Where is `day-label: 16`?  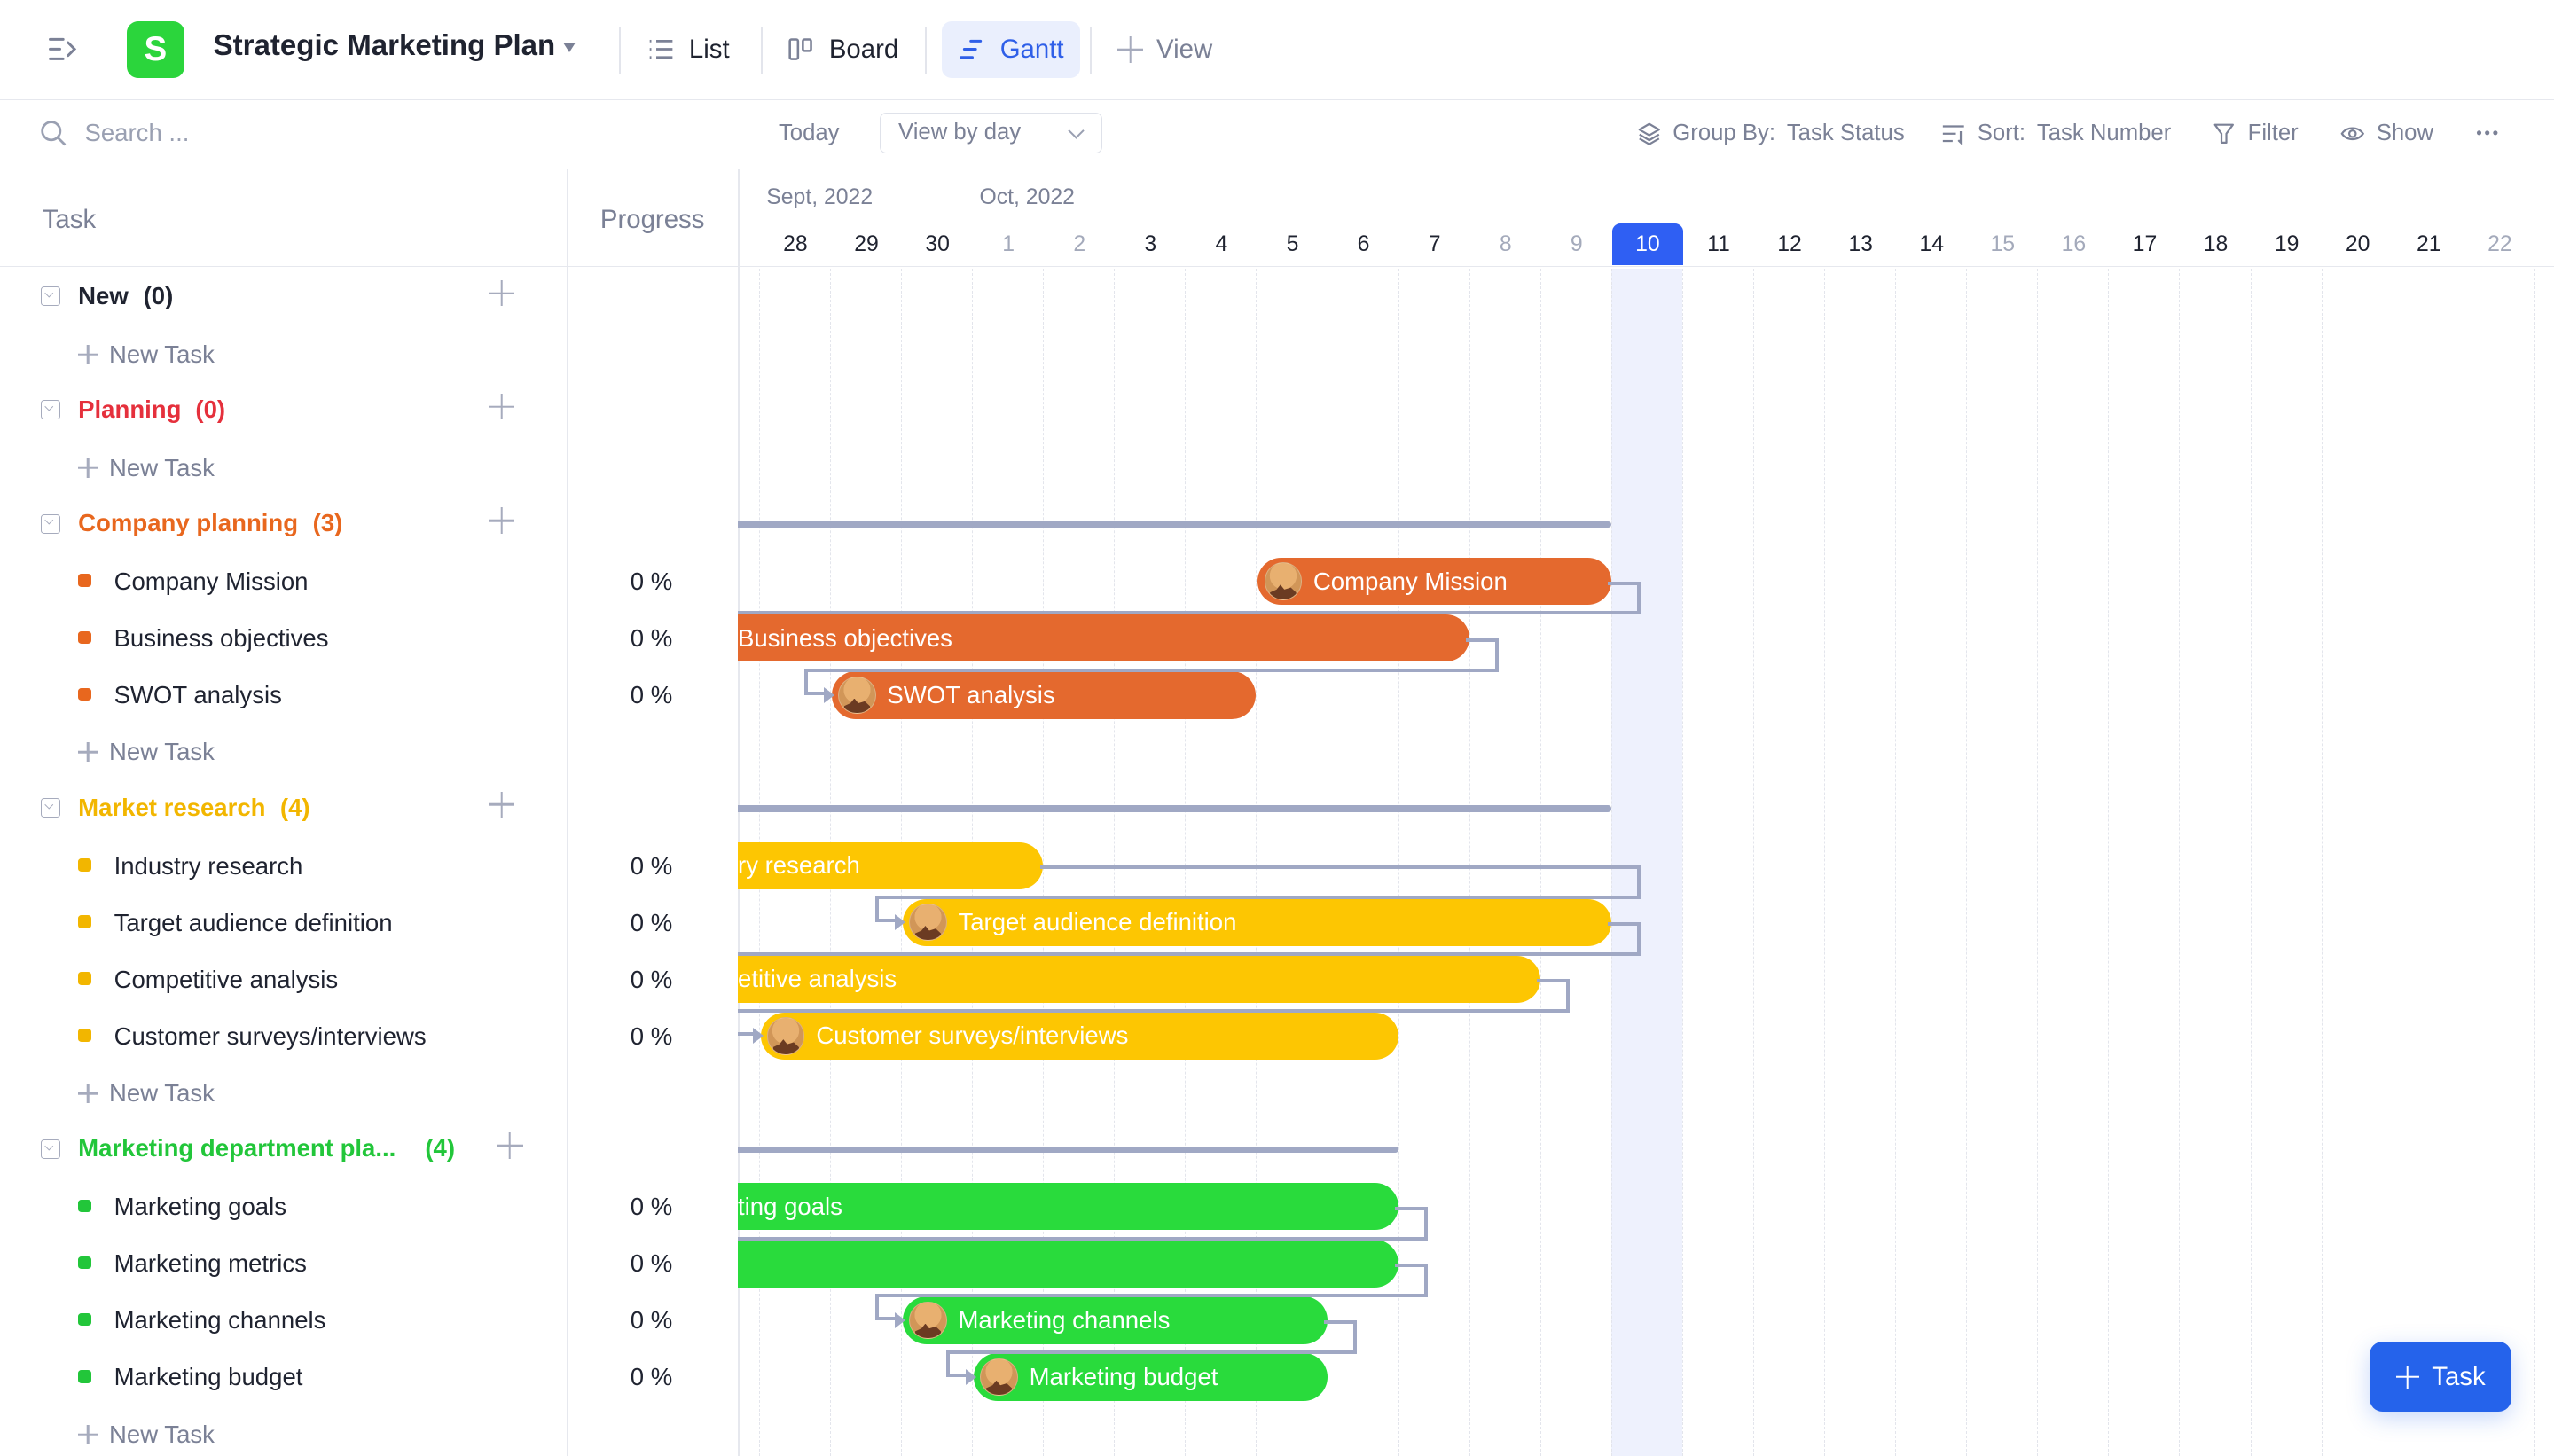 day-label: 16 is located at coordinates (2073, 244).